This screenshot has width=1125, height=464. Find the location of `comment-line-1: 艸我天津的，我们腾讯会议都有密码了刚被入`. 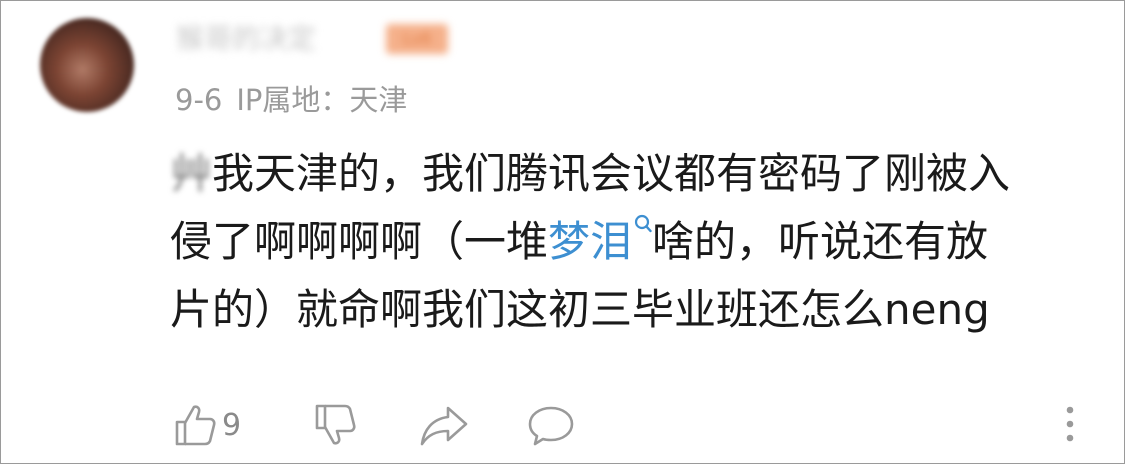

comment-line-1: 艸我天津的，我们腾讯会议都有密码了刚被入 is located at coordinates (630, 174).